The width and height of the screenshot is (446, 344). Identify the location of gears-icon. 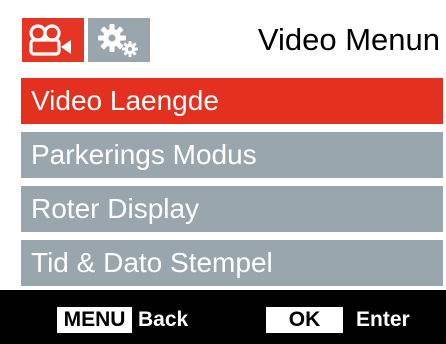
(118, 40).